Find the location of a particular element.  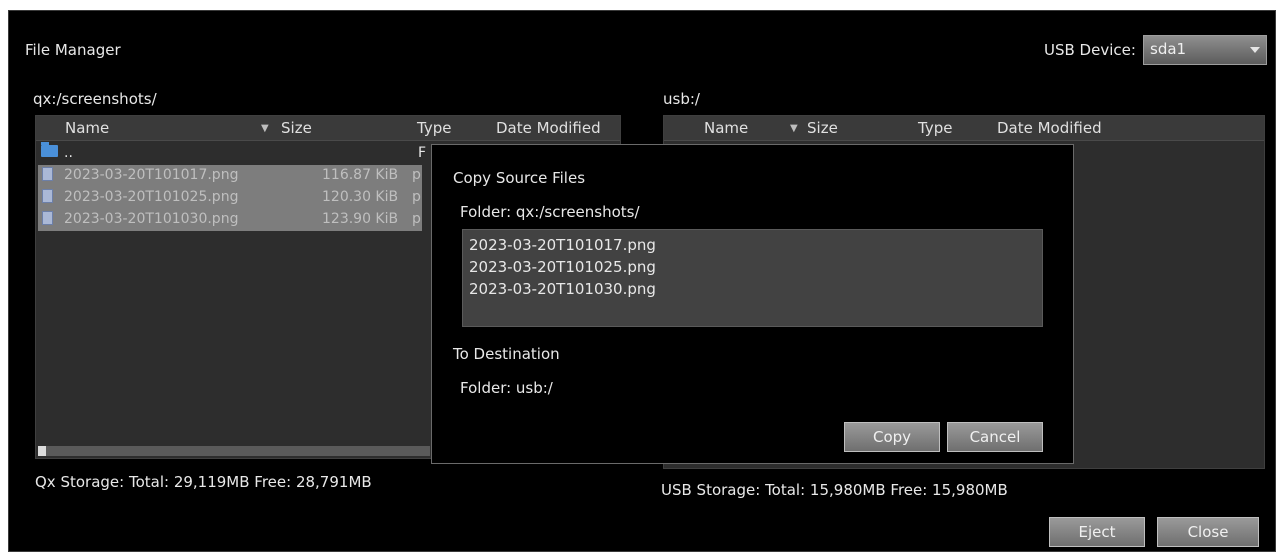

row-name: 2023-03-20T101025.png is located at coordinates (151, 197).